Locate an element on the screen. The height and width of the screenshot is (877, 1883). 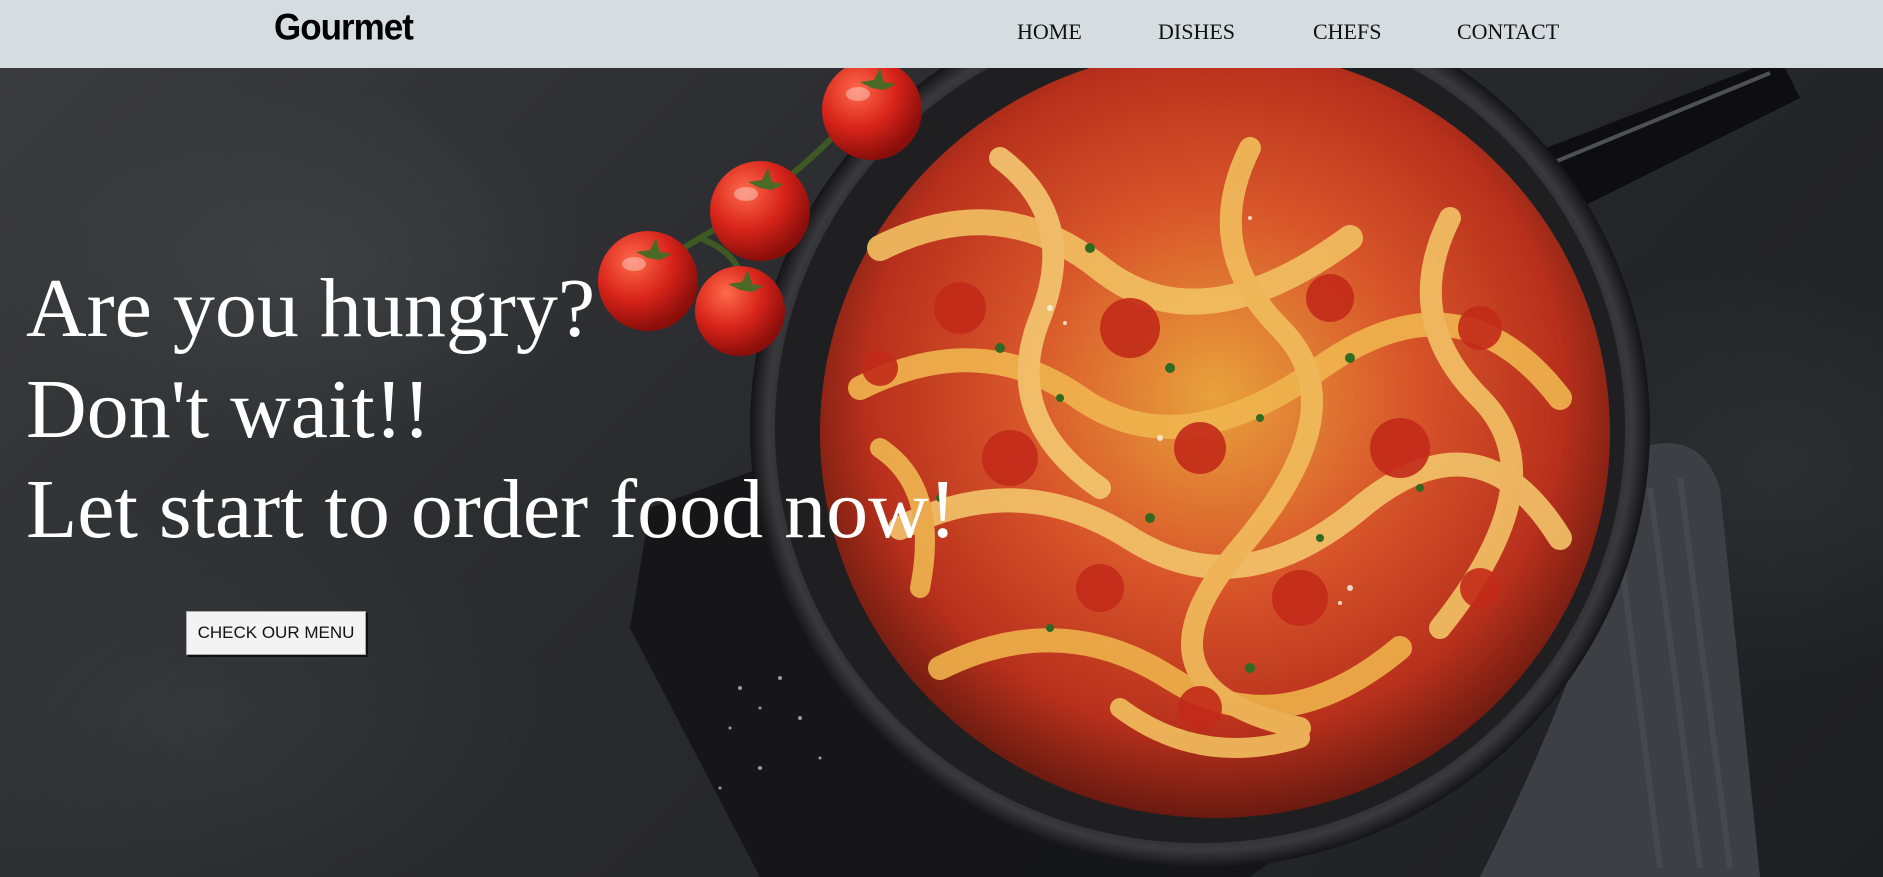
hero-headline-line1: Are you hungry? is located at coordinates (311, 308).